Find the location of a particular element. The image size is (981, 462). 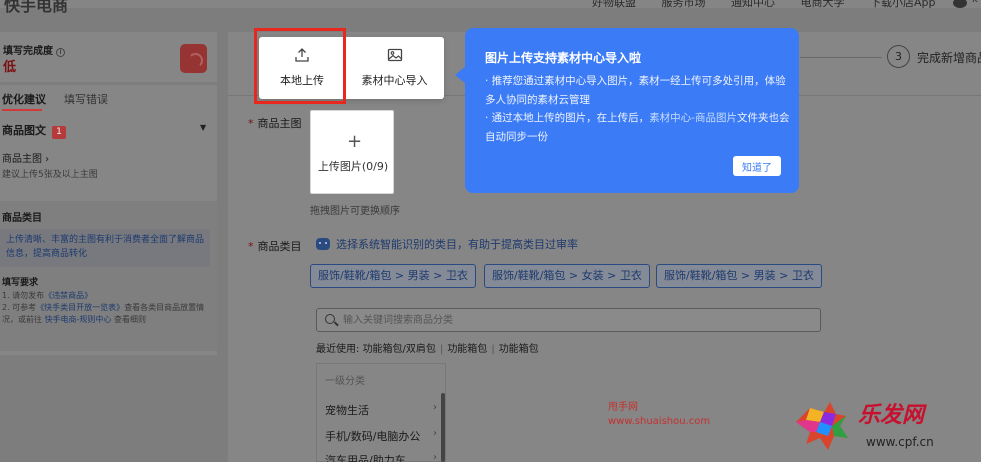

tooltip-paragraph-1: · 推荐您通过素材中心导入图片，素材一经上传可多处引用，体验多人协同的素材云管理 is located at coordinates (635, 90).